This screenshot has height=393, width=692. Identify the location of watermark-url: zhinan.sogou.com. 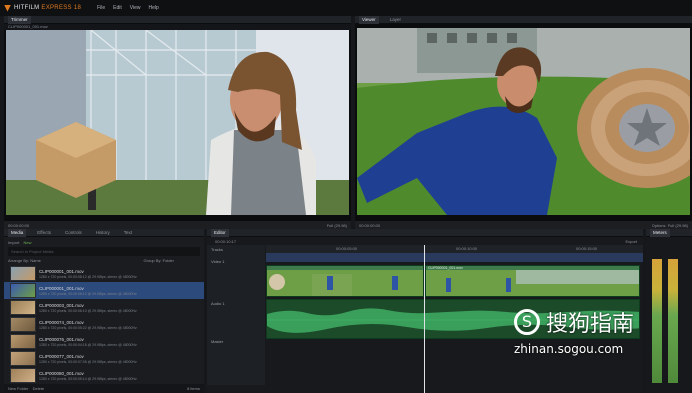
(569, 349).